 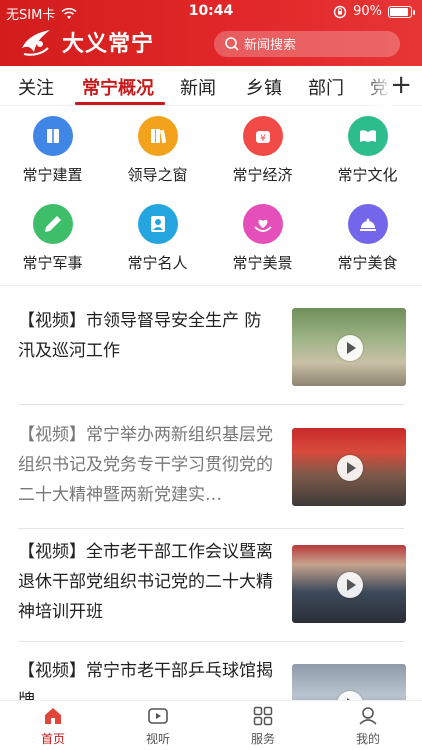 I want to click on news-title: 【视频】市领导督导安全生产 防汛及巡河工作, so click(x=148, y=336).